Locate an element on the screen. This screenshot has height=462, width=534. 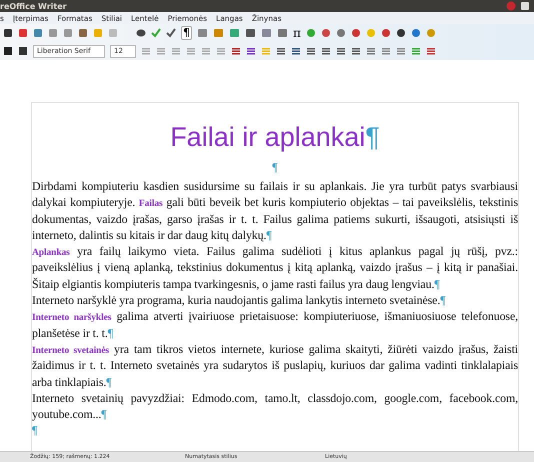
paragraph: Aplankas yra failų laikymo vieta. Failus galima sudėlioti į kitus aplankus pagal jų rūšį, pvz.: paveikslėlius į vieną aplanką, tekstinius dokumentus į kitą aplanką, vaizdo įrašus – į kitą ir panašiai. Šitaip elgiantis kompiuteris tampa tvarkingesnis, o jame rasti failus yra daug lengviau.¶ is located at coordinates (275, 267).